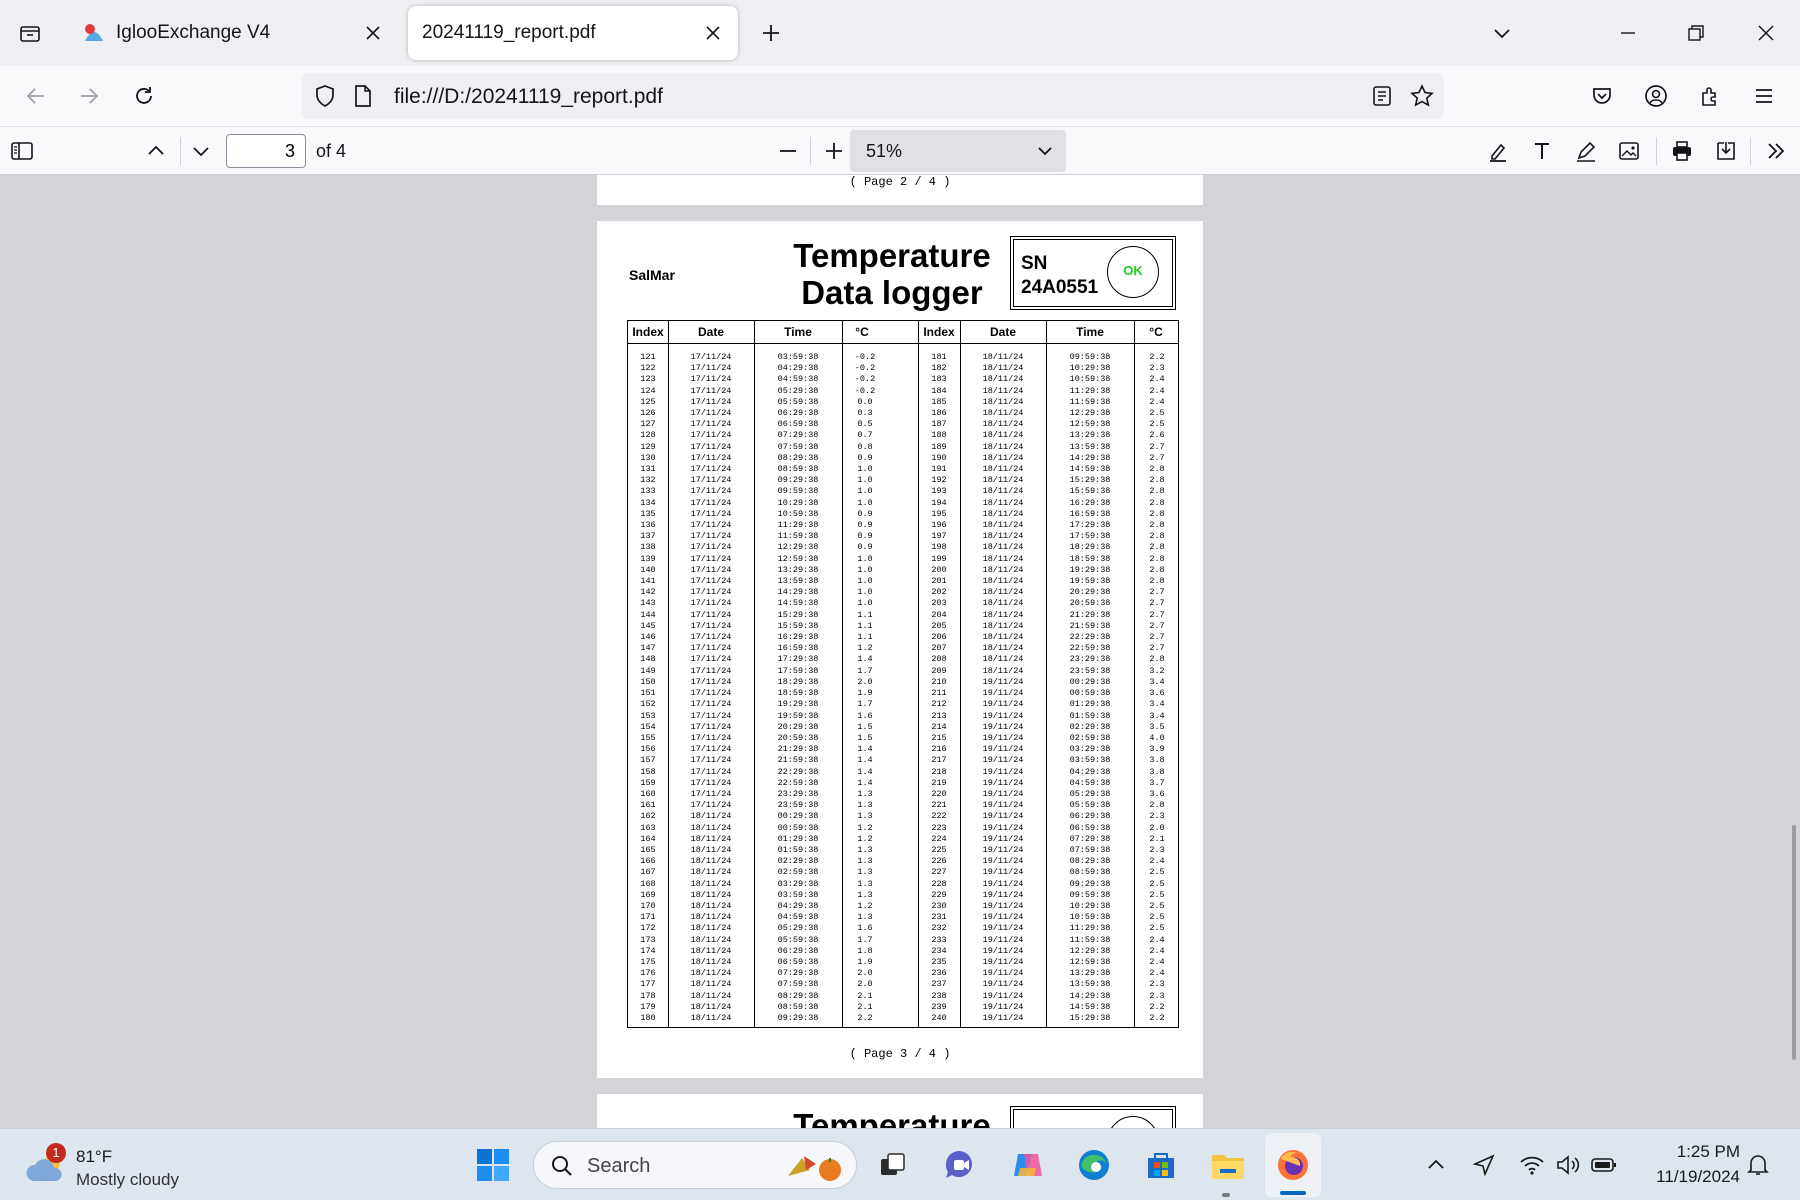 The image size is (1800, 1200). What do you see at coordinates (798, 357) in the screenshot?
I see `table-cell: 03:59:38` at bounding box center [798, 357].